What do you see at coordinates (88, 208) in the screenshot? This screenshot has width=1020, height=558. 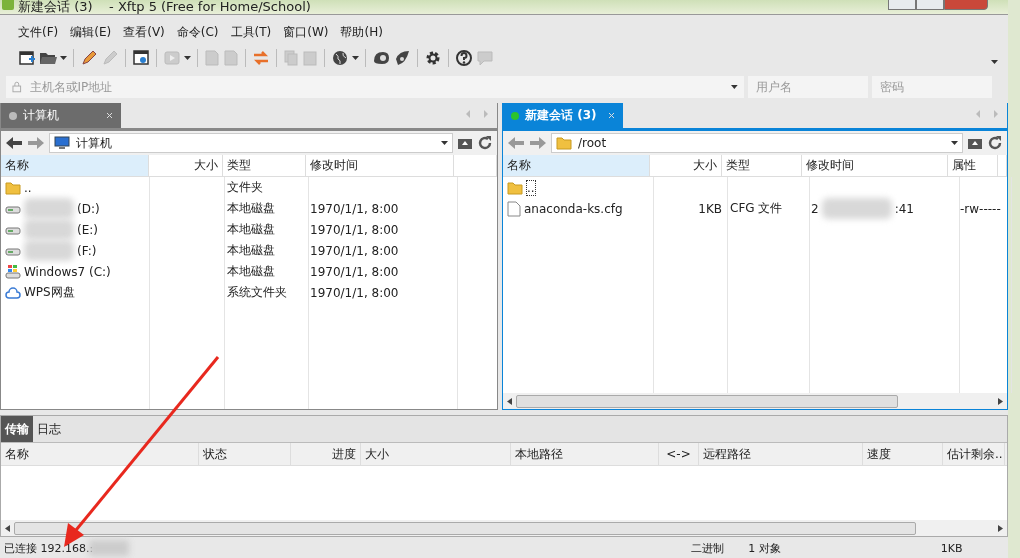 I see `file-name: (D:)` at bounding box center [88, 208].